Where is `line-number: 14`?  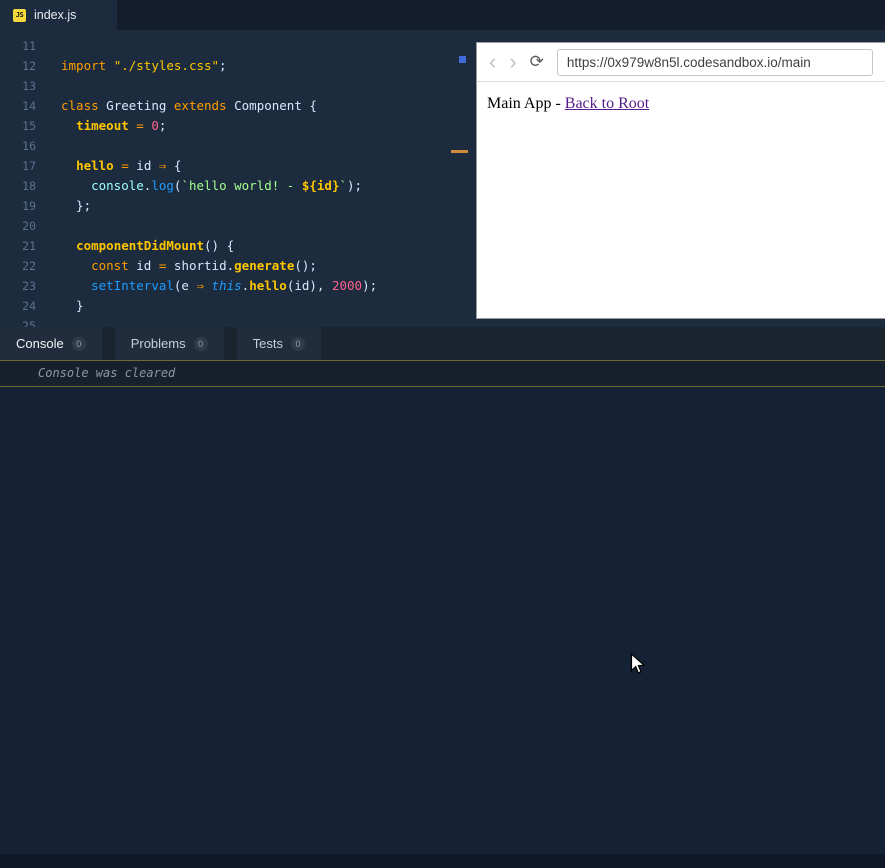
line-number: 14 is located at coordinates (29, 106).